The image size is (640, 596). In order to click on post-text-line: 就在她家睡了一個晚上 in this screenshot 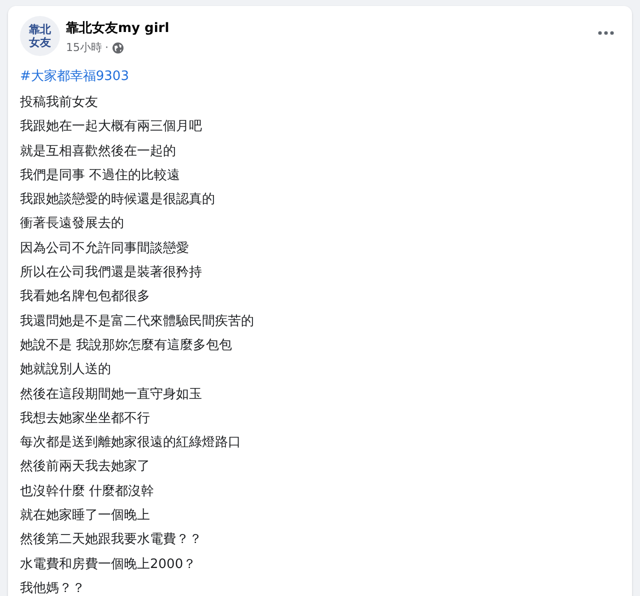, I will do `click(85, 516)`.